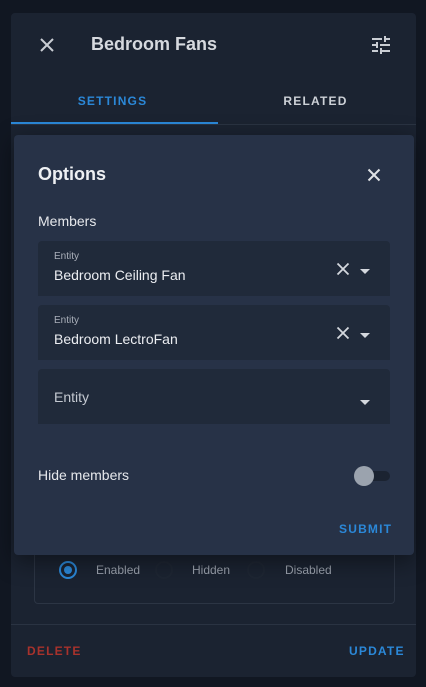  What do you see at coordinates (211, 570) in the screenshot?
I see `radio-label-hidden: Hidden` at bounding box center [211, 570].